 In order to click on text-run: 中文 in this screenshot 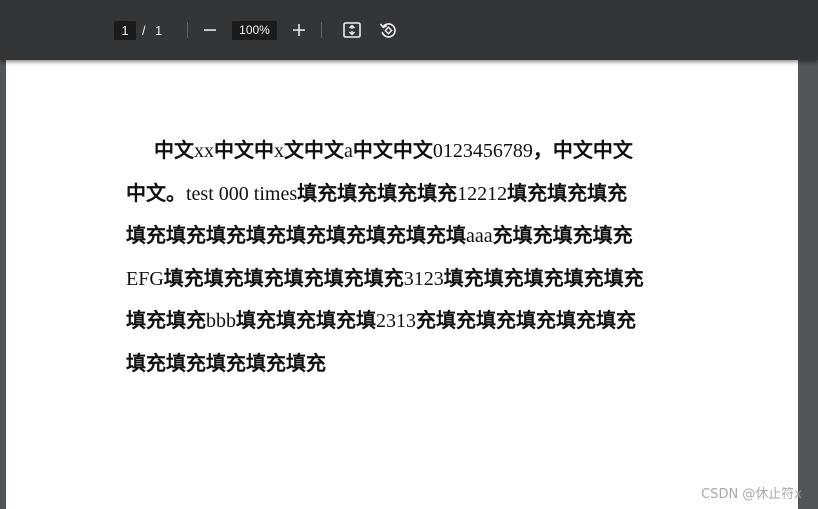, I will do `click(174, 151)`.